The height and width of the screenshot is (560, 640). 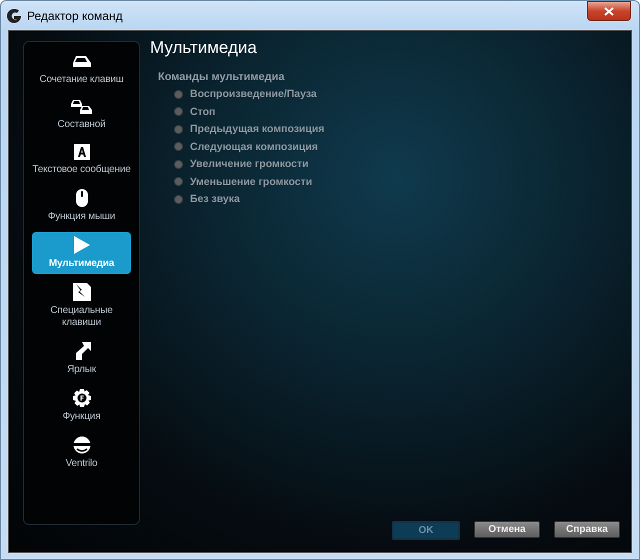 What do you see at coordinates (507, 529) in the screenshot?
I see `dialog-button: Отмена` at bounding box center [507, 529].